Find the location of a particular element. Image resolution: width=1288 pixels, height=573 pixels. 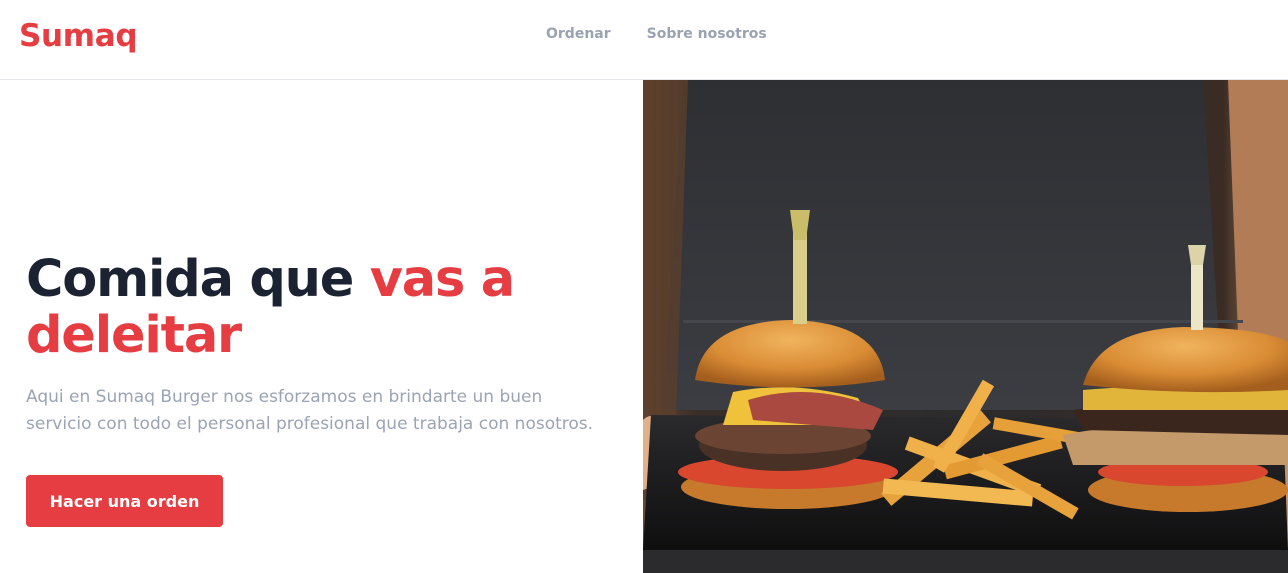

hero-title-accent-2: deleitar is located at coordinates (134, 335).